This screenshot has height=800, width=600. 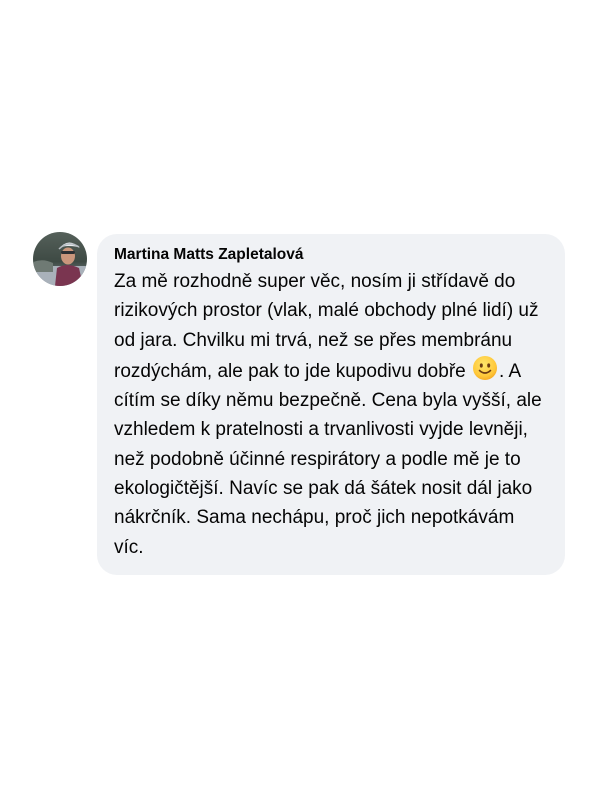 What do you see at coordinates (331, 255) in the screenshot?
I see `comment-author: Martina Matts Zapletalová` at bounding box center [331, 255].